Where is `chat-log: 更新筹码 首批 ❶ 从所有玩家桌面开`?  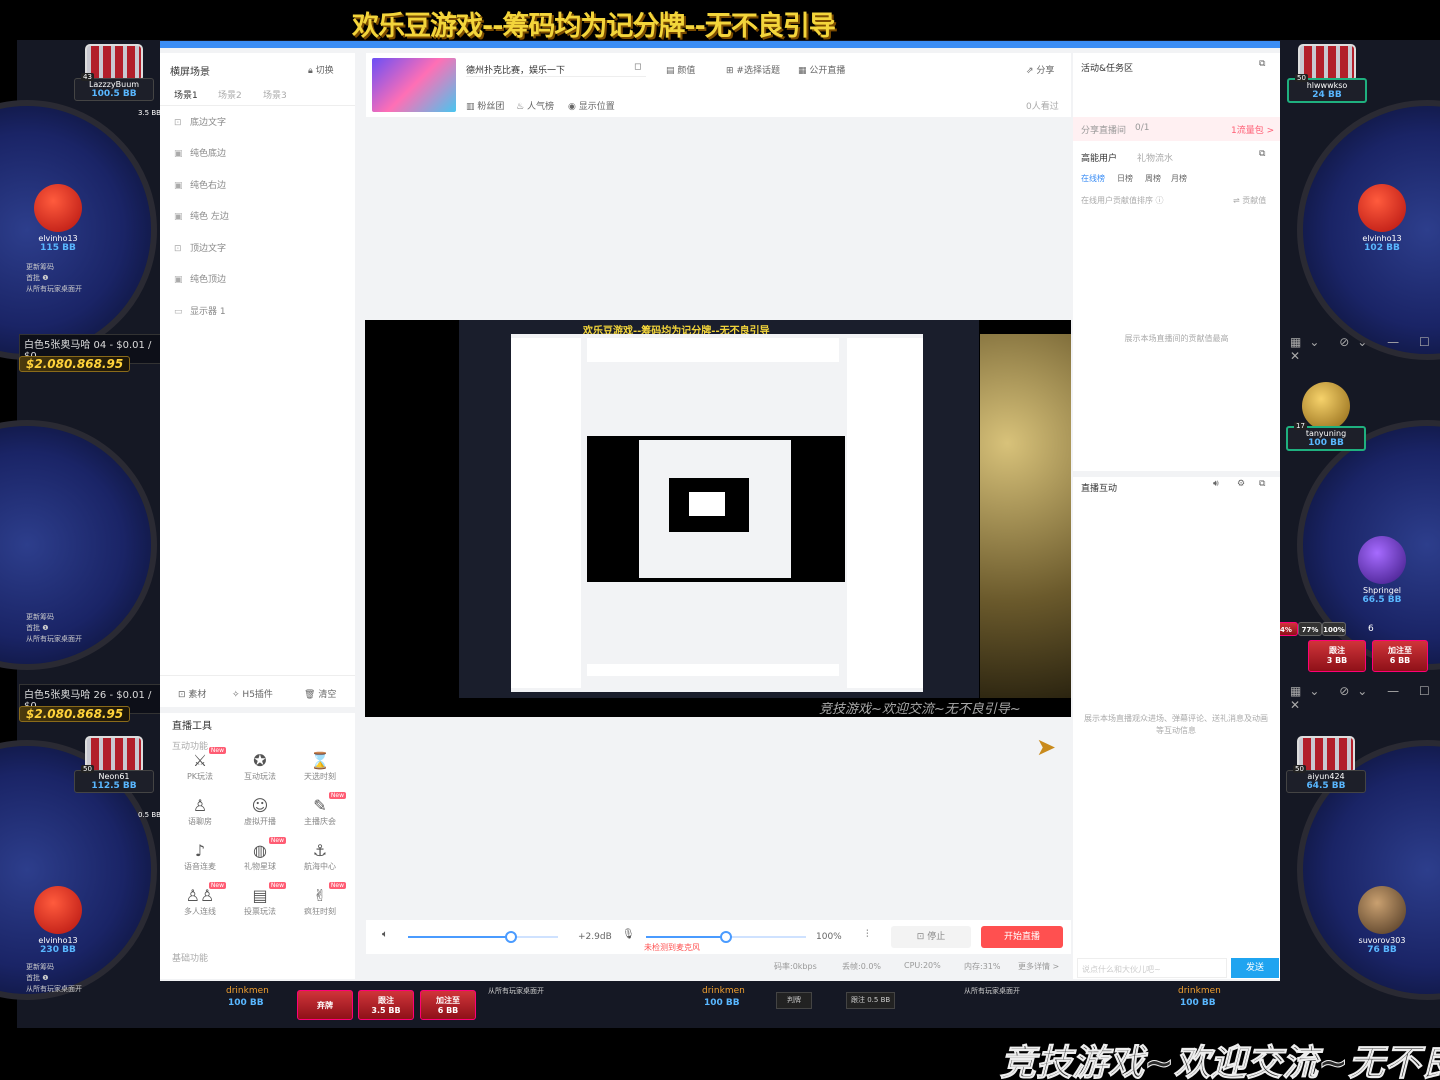 chat-log: 更新筹码 首批 ❶ 从所有玩家桌面开 is located at coordinates (54, 278).